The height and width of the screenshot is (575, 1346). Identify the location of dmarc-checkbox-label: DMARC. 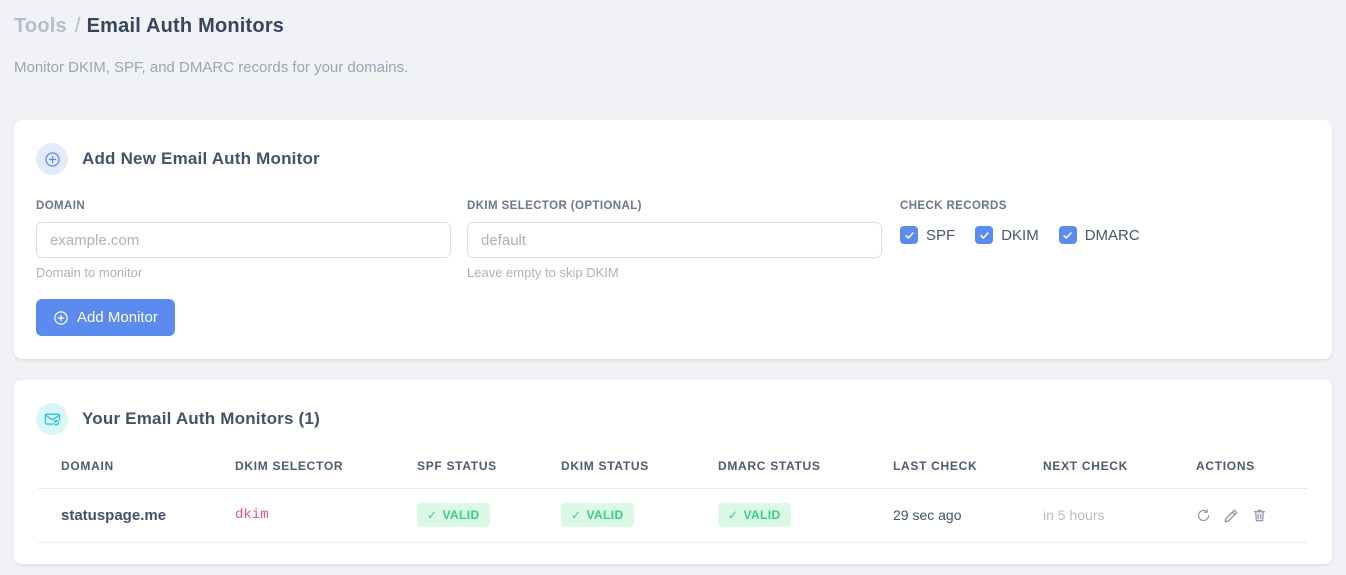
(1112, 235).